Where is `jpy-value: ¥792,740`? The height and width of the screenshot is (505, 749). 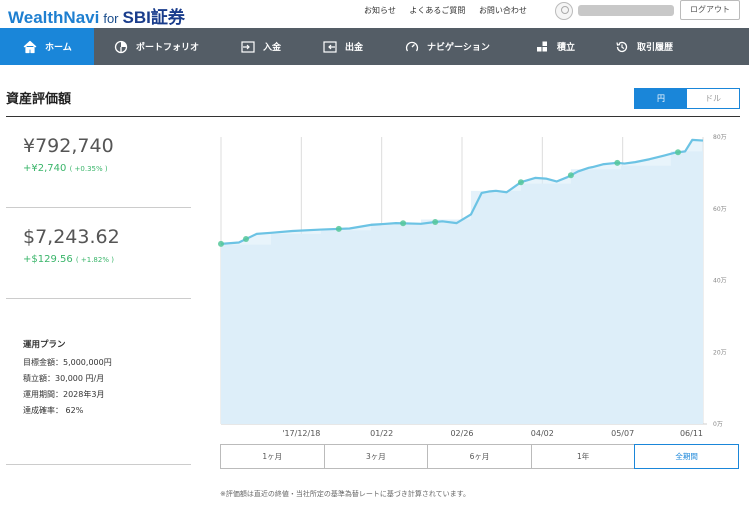 jpy-value: ¥792,740 is located at coordinates (68, 146).